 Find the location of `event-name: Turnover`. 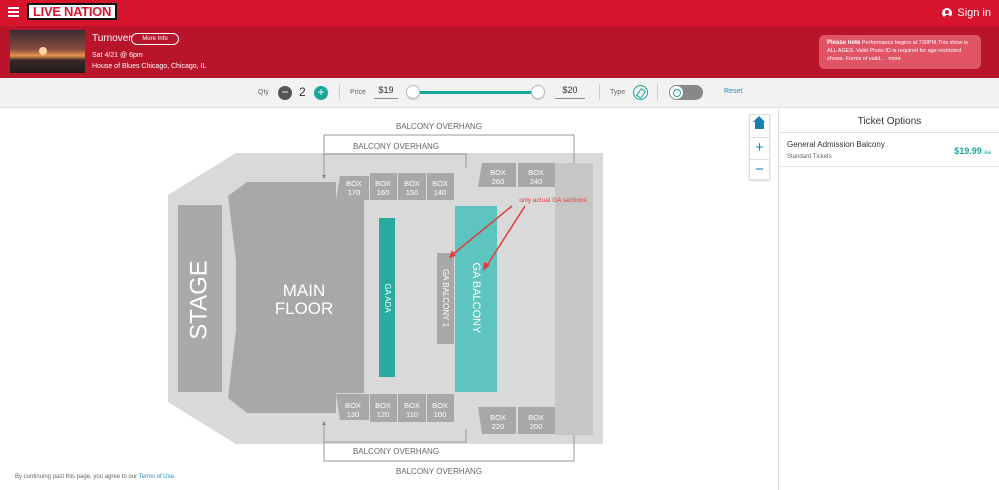

event-name: Turnover is located at coordinates (112, 38).